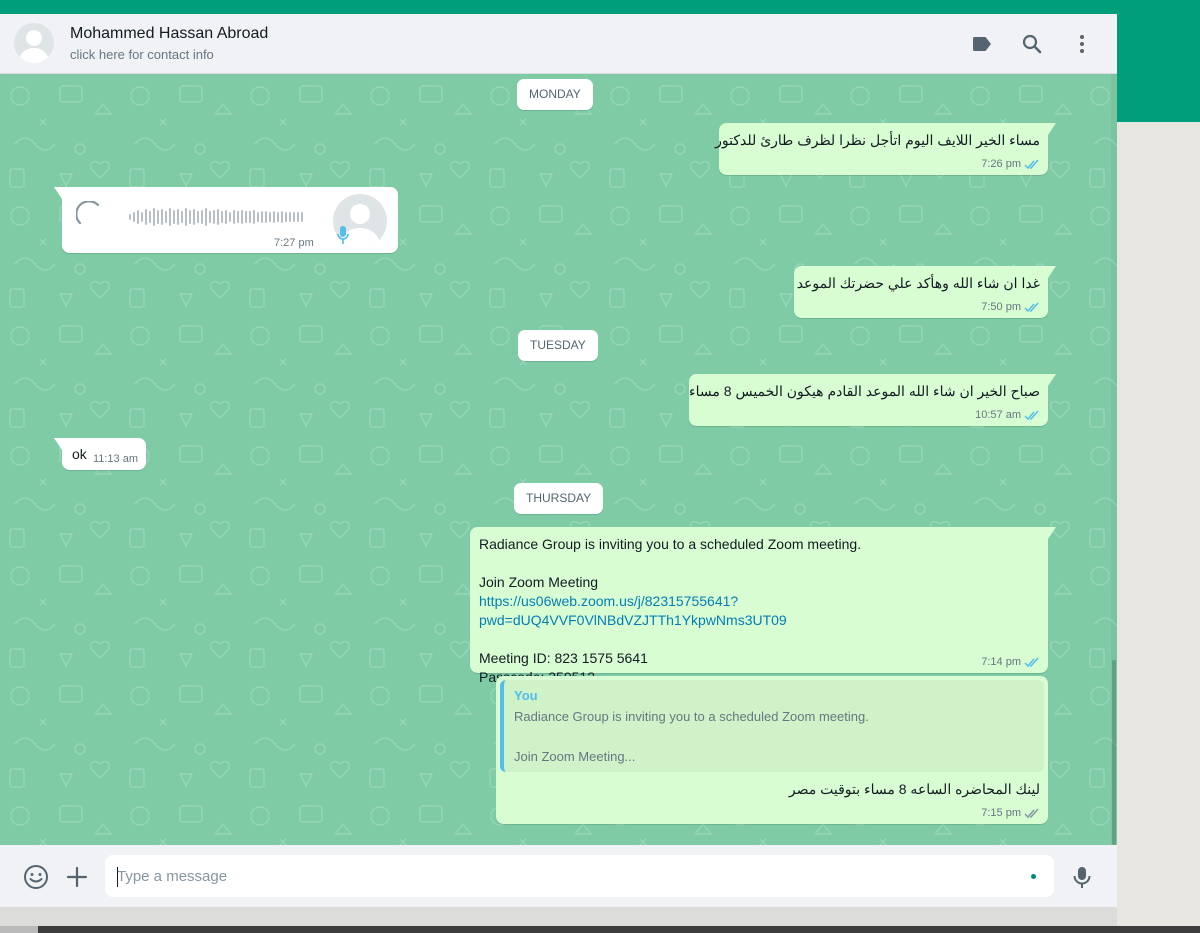 Image resolution: width=1200 pixels, height=933 pixels. What do you see at coordinates (36, 877) in the screenshot?
I see `emoji-icon` at bounding box center [36, 877].